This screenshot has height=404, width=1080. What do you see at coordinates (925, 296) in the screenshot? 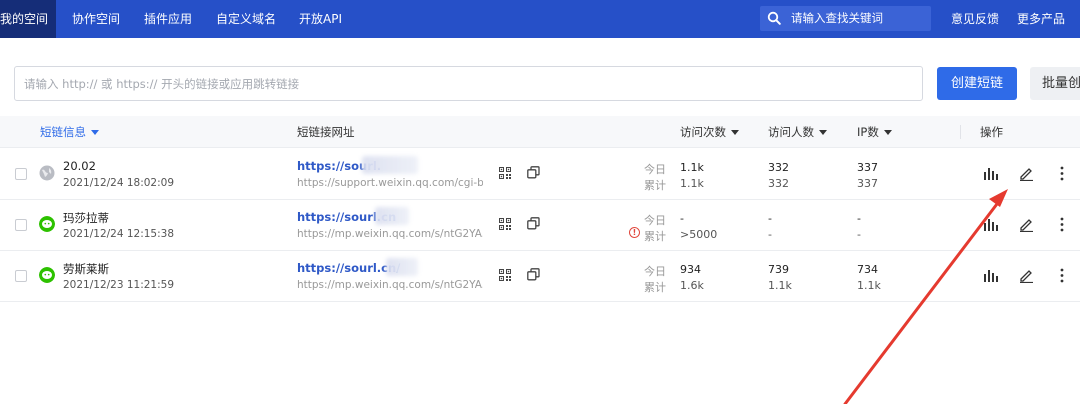
I see `annotation-arrow` at bounding box center [925, 296].